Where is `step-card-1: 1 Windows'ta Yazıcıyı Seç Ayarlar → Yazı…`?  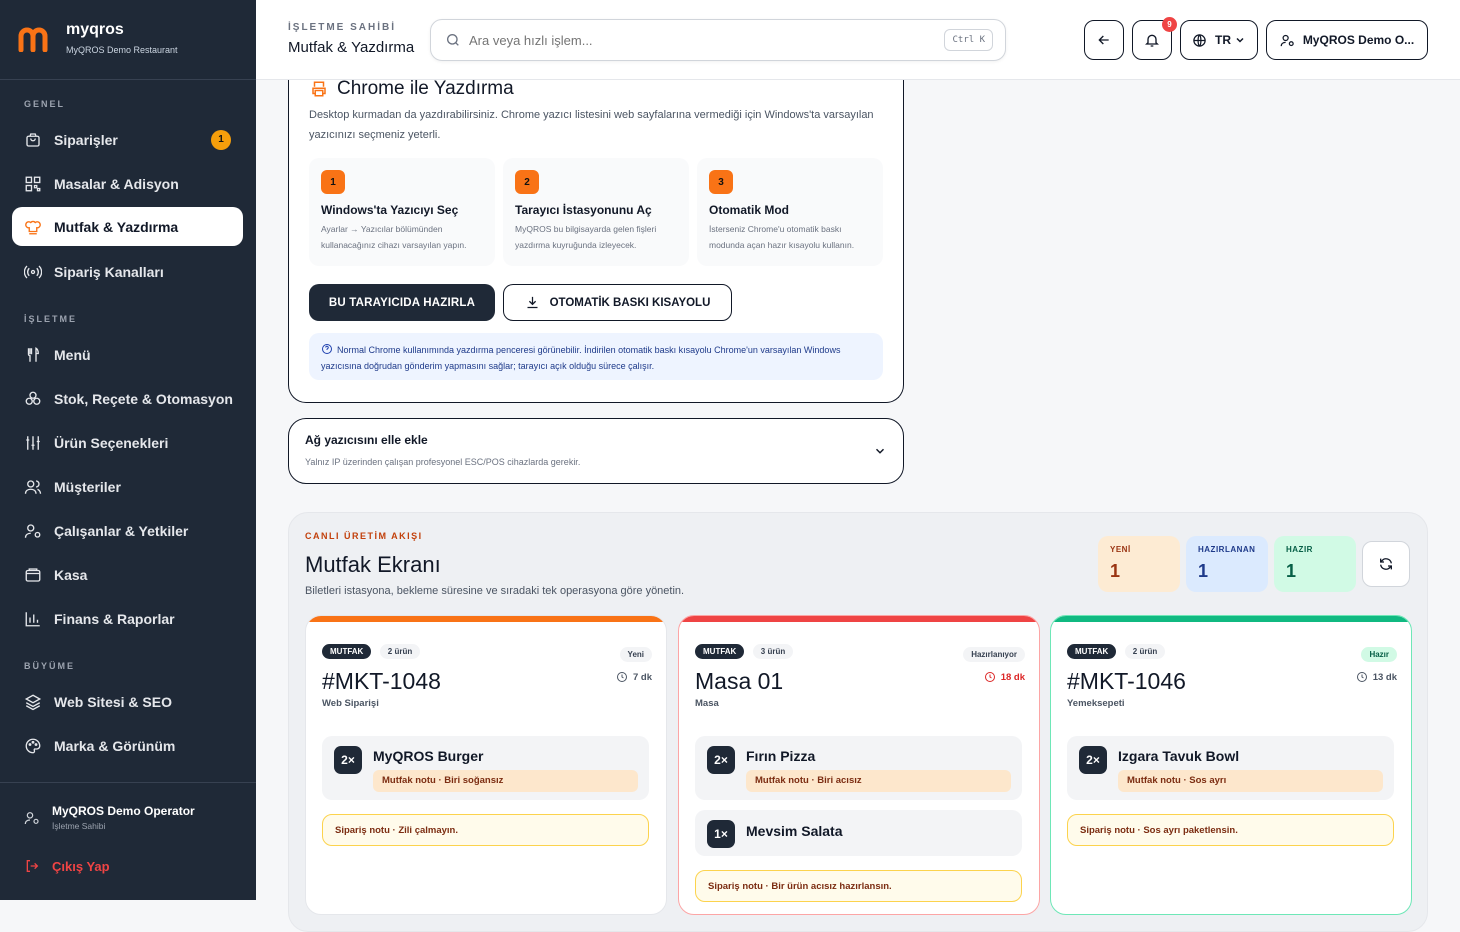
step-card-1: 1 Windows'ta Yazıcıyı Seç Ayarlar → Yazı… is located at coordinates (402, 212).